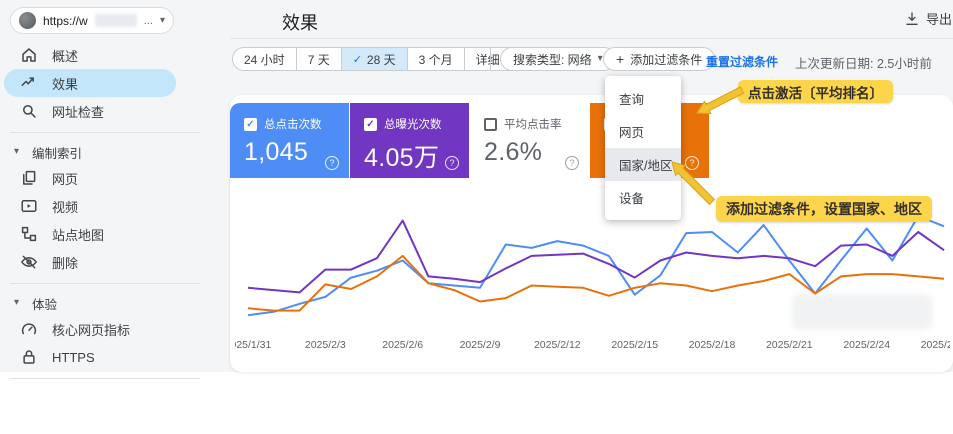 The image size is (953, 434). Describe the element at coordinates (90, 206) in the screenshot. I see `sidebar-item-videos: 视频` at that location.